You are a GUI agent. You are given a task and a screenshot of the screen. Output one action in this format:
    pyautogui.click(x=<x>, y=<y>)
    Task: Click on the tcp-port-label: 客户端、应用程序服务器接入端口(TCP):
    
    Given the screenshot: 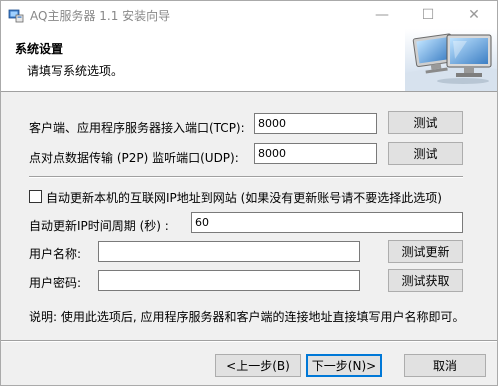 What is the action you would take?
    pyautogui.click(x=137, y=128)
    